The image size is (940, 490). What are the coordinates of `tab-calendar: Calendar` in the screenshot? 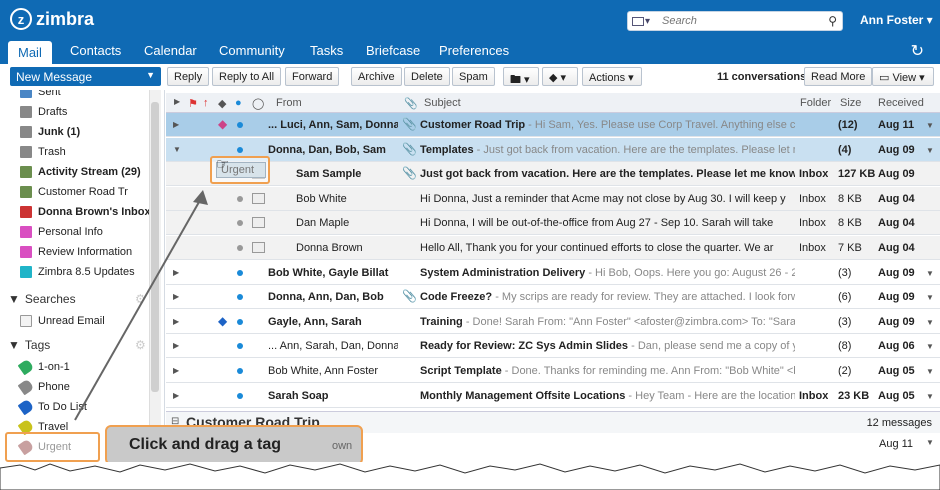 It's located at (170, 50).